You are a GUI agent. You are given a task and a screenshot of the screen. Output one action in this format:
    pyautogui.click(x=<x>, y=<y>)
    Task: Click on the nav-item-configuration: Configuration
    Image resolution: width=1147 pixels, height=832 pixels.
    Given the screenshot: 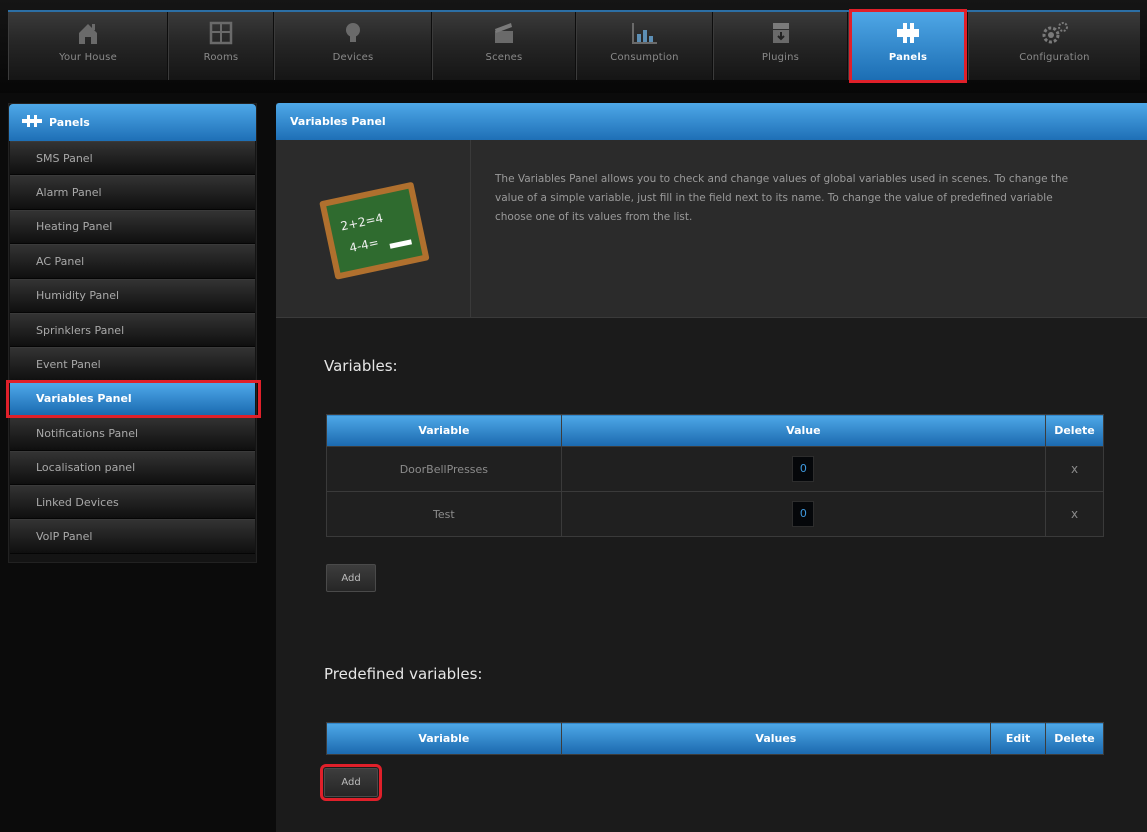 What is the action you would take?
    pyautogui.click(x=1054, y=46)
    